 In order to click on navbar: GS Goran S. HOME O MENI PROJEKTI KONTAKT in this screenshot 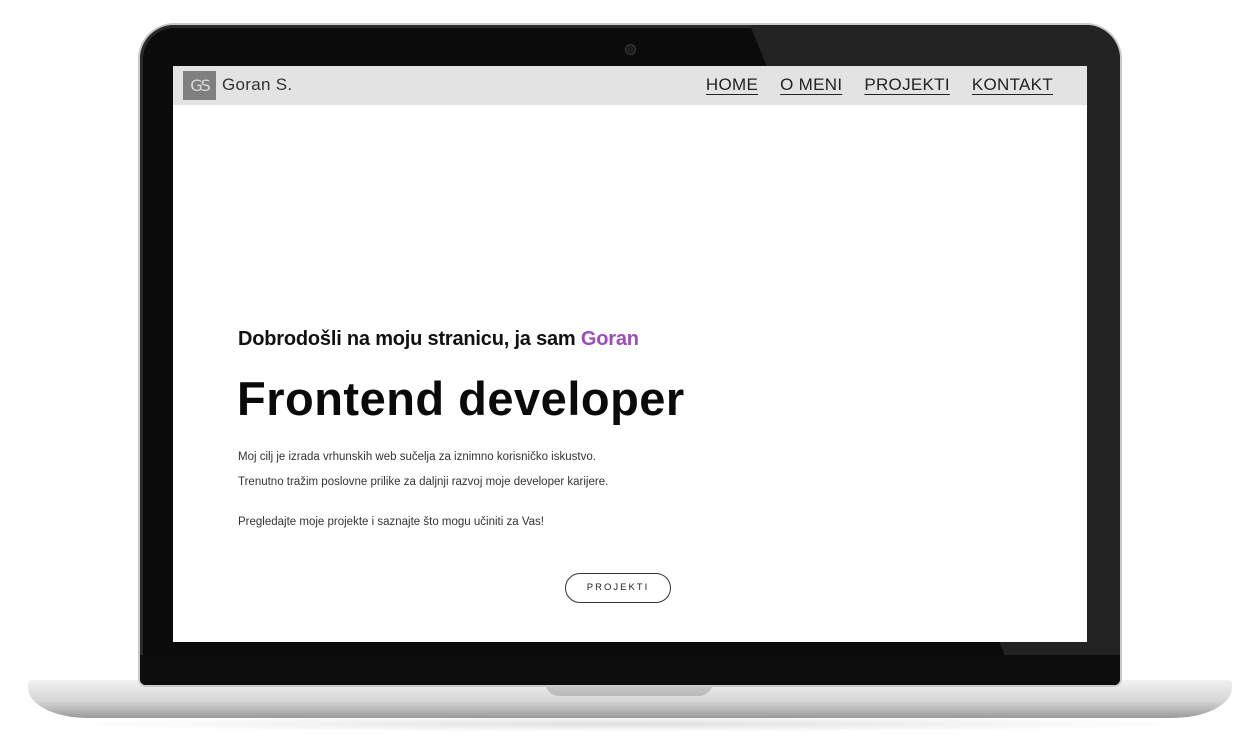, I will do `click(630, 85)`.